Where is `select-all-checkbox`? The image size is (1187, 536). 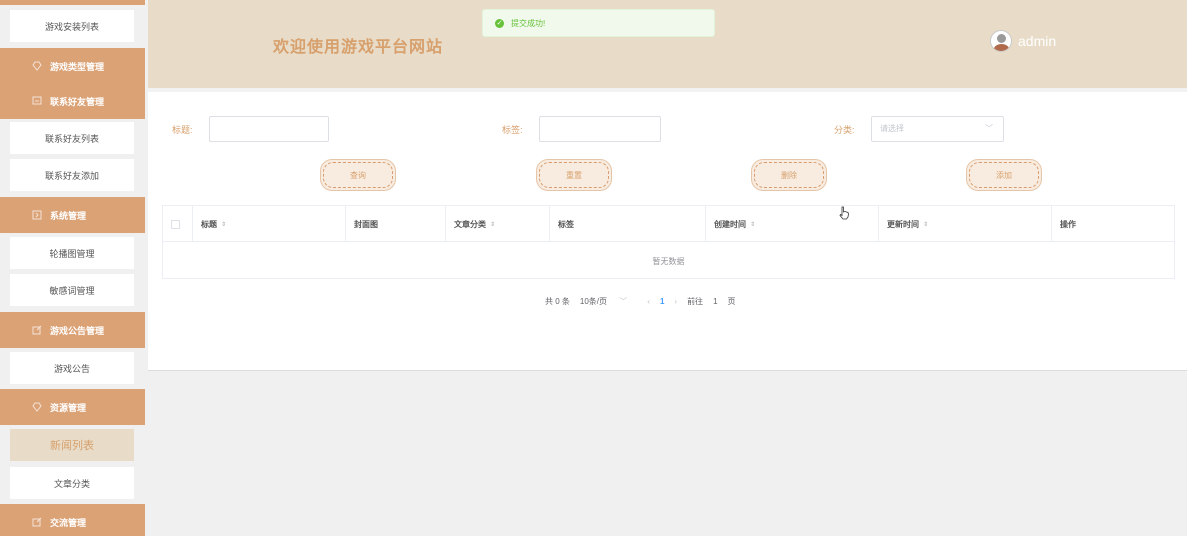
select-all-checkbox is located at coordinates (175, 224).